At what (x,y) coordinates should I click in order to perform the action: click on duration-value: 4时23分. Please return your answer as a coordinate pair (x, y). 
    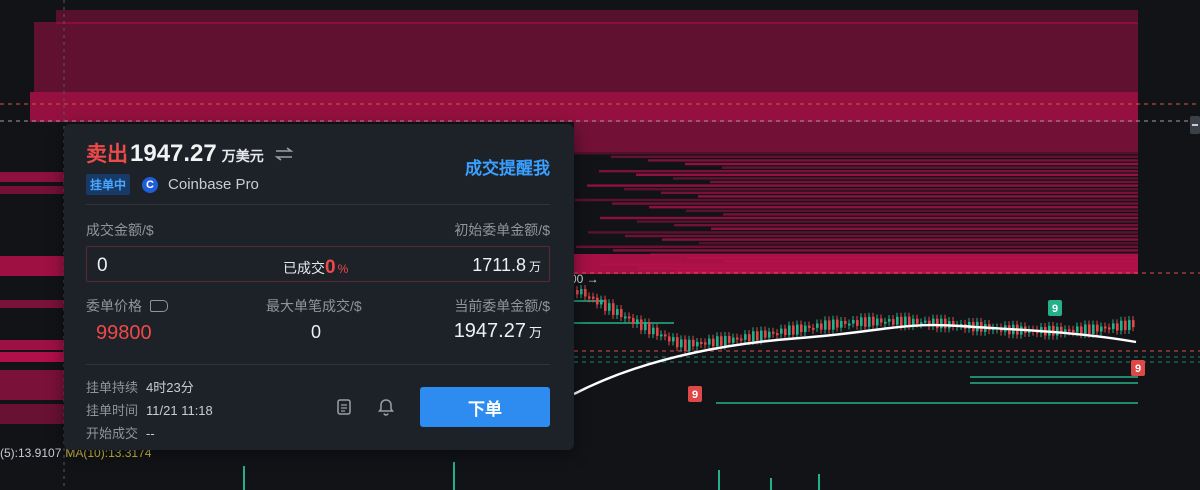
    Looking at the image, I should click on (170, 387).